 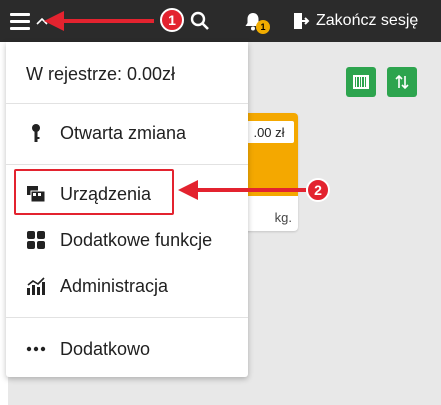 What do you see at coordinates (318, 190) in the screenshot?
I see `annotation-badge-2: 2` at bounding box center [318, 190].